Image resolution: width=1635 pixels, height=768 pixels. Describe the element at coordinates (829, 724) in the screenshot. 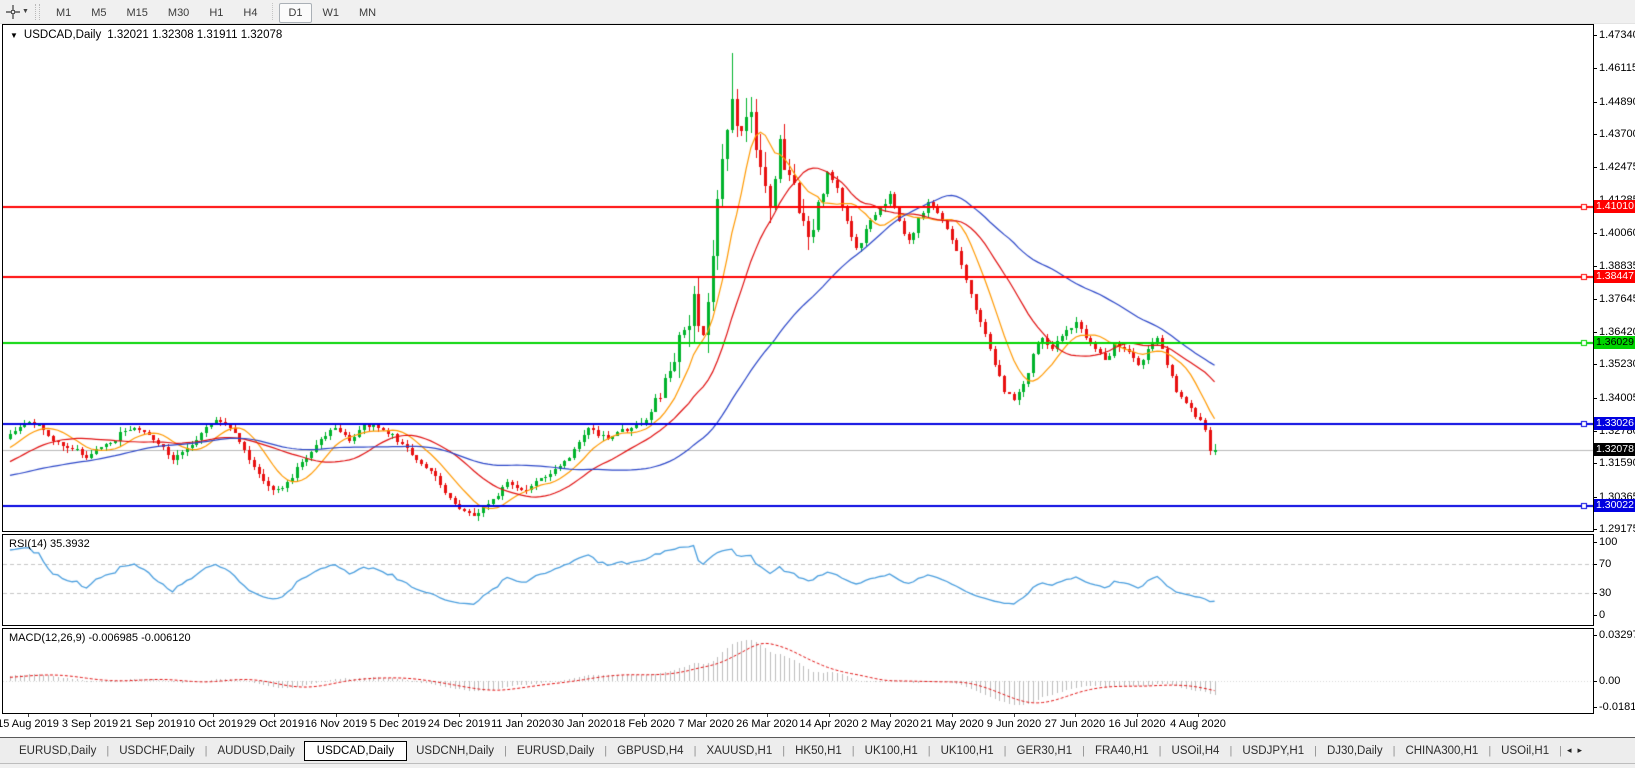

I see `date-axis-label: 14 Apr 2020` at that location.